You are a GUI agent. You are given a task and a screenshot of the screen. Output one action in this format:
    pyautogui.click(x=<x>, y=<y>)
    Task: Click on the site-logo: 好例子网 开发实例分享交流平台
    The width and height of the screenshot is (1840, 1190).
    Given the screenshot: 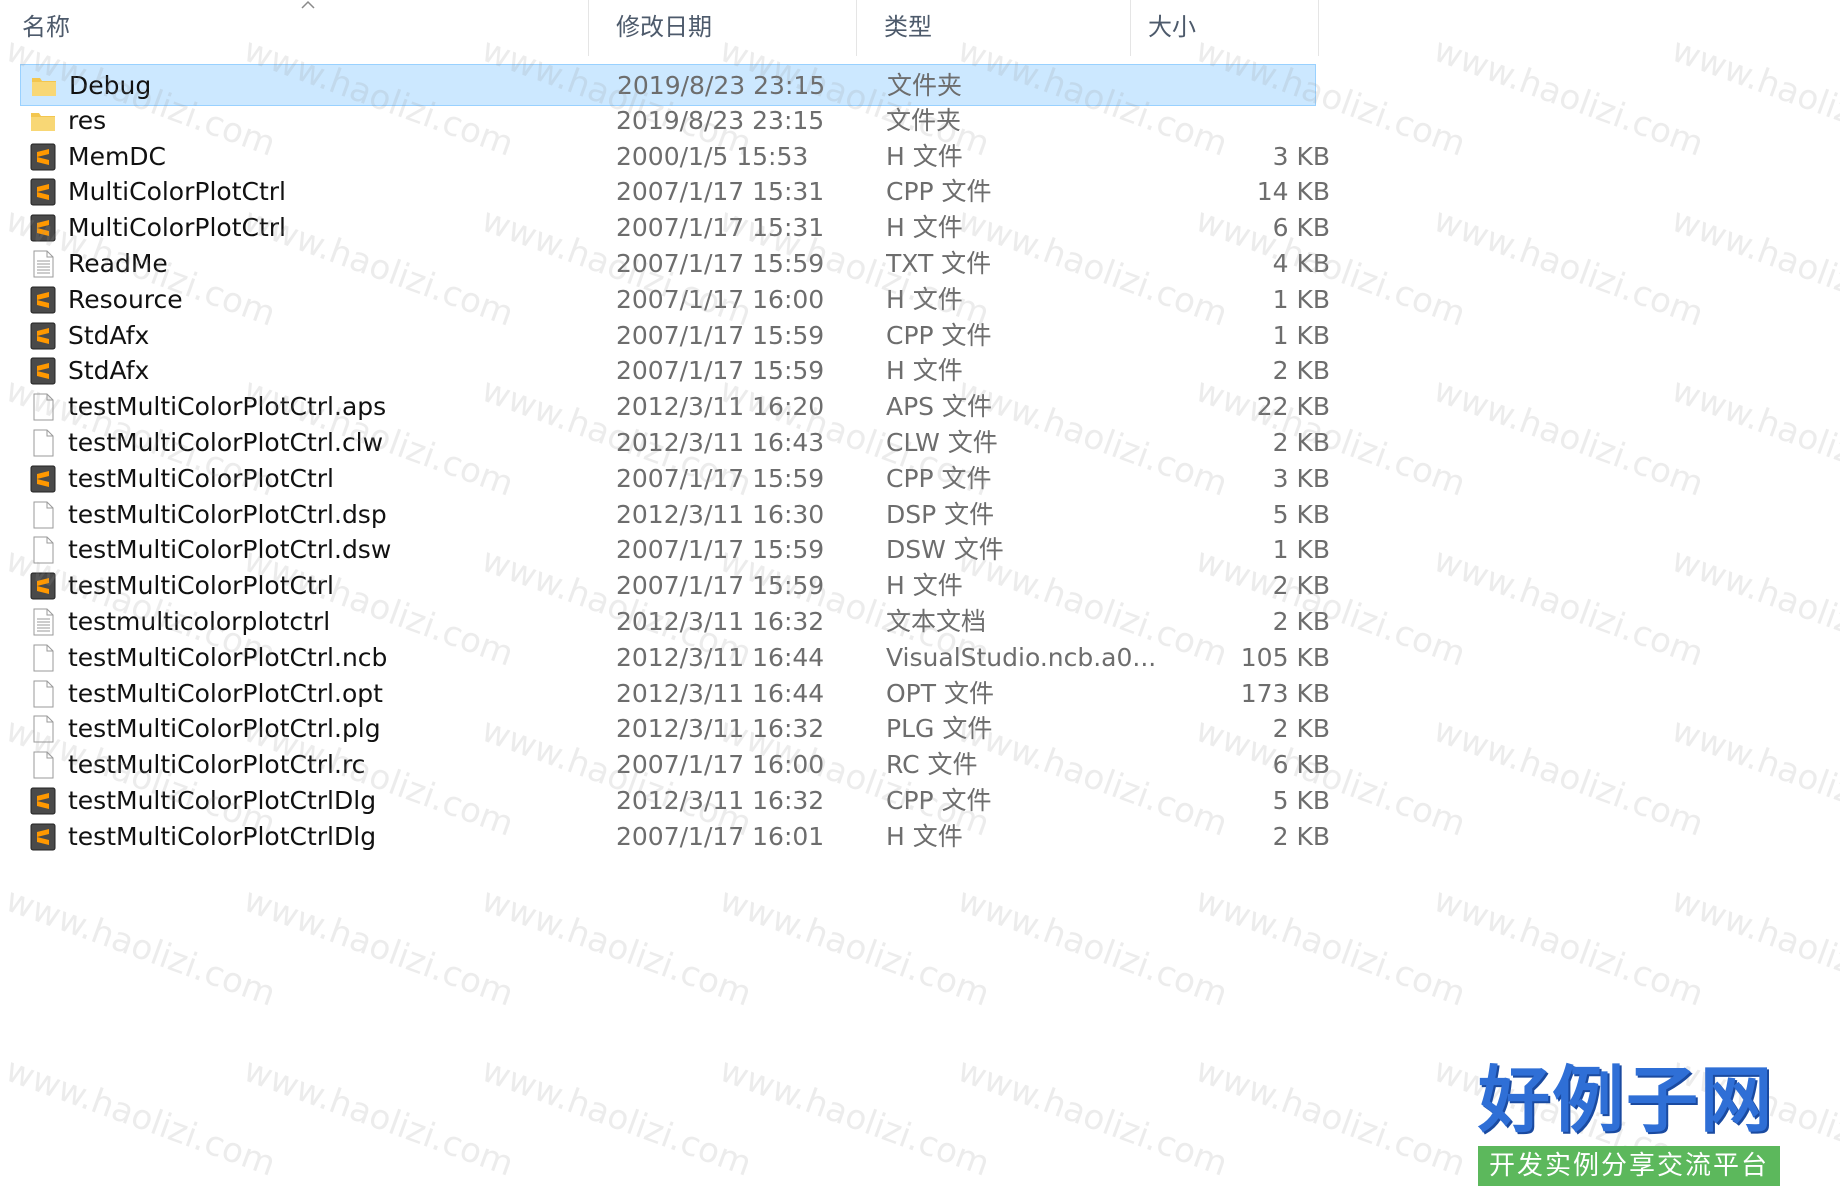 What is the action you would take?
    pyautogui.click(x=1629, y=1123)
    